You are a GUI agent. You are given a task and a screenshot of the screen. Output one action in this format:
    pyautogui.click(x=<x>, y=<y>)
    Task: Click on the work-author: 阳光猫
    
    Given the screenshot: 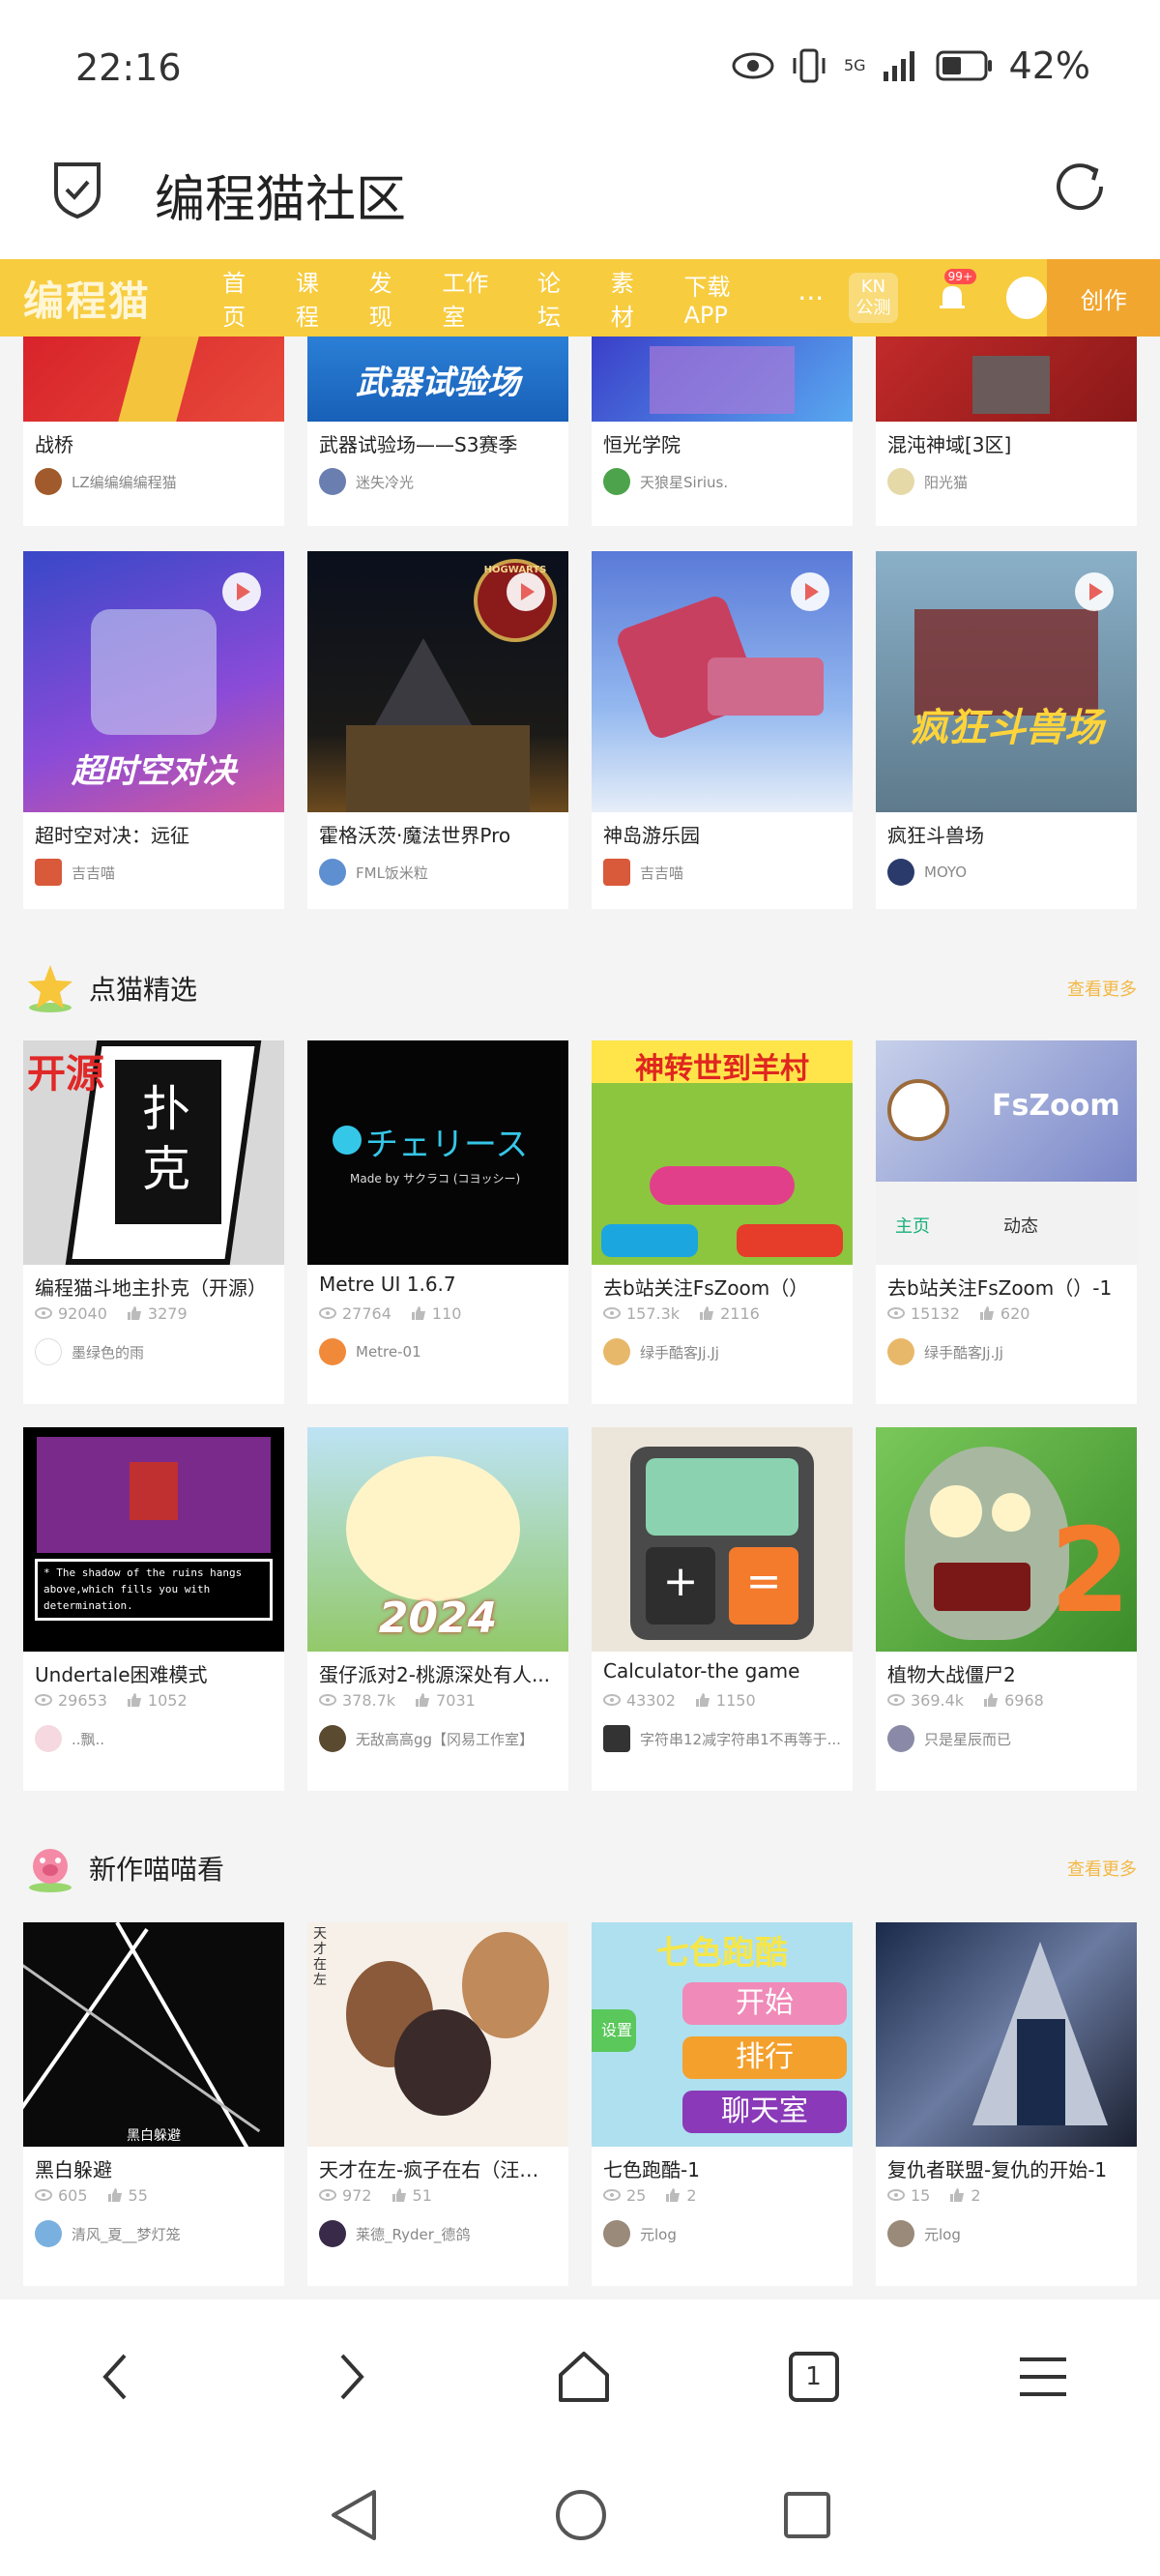 What is the action you would take?
    pyautogui.click(x=1006, y=474)
    